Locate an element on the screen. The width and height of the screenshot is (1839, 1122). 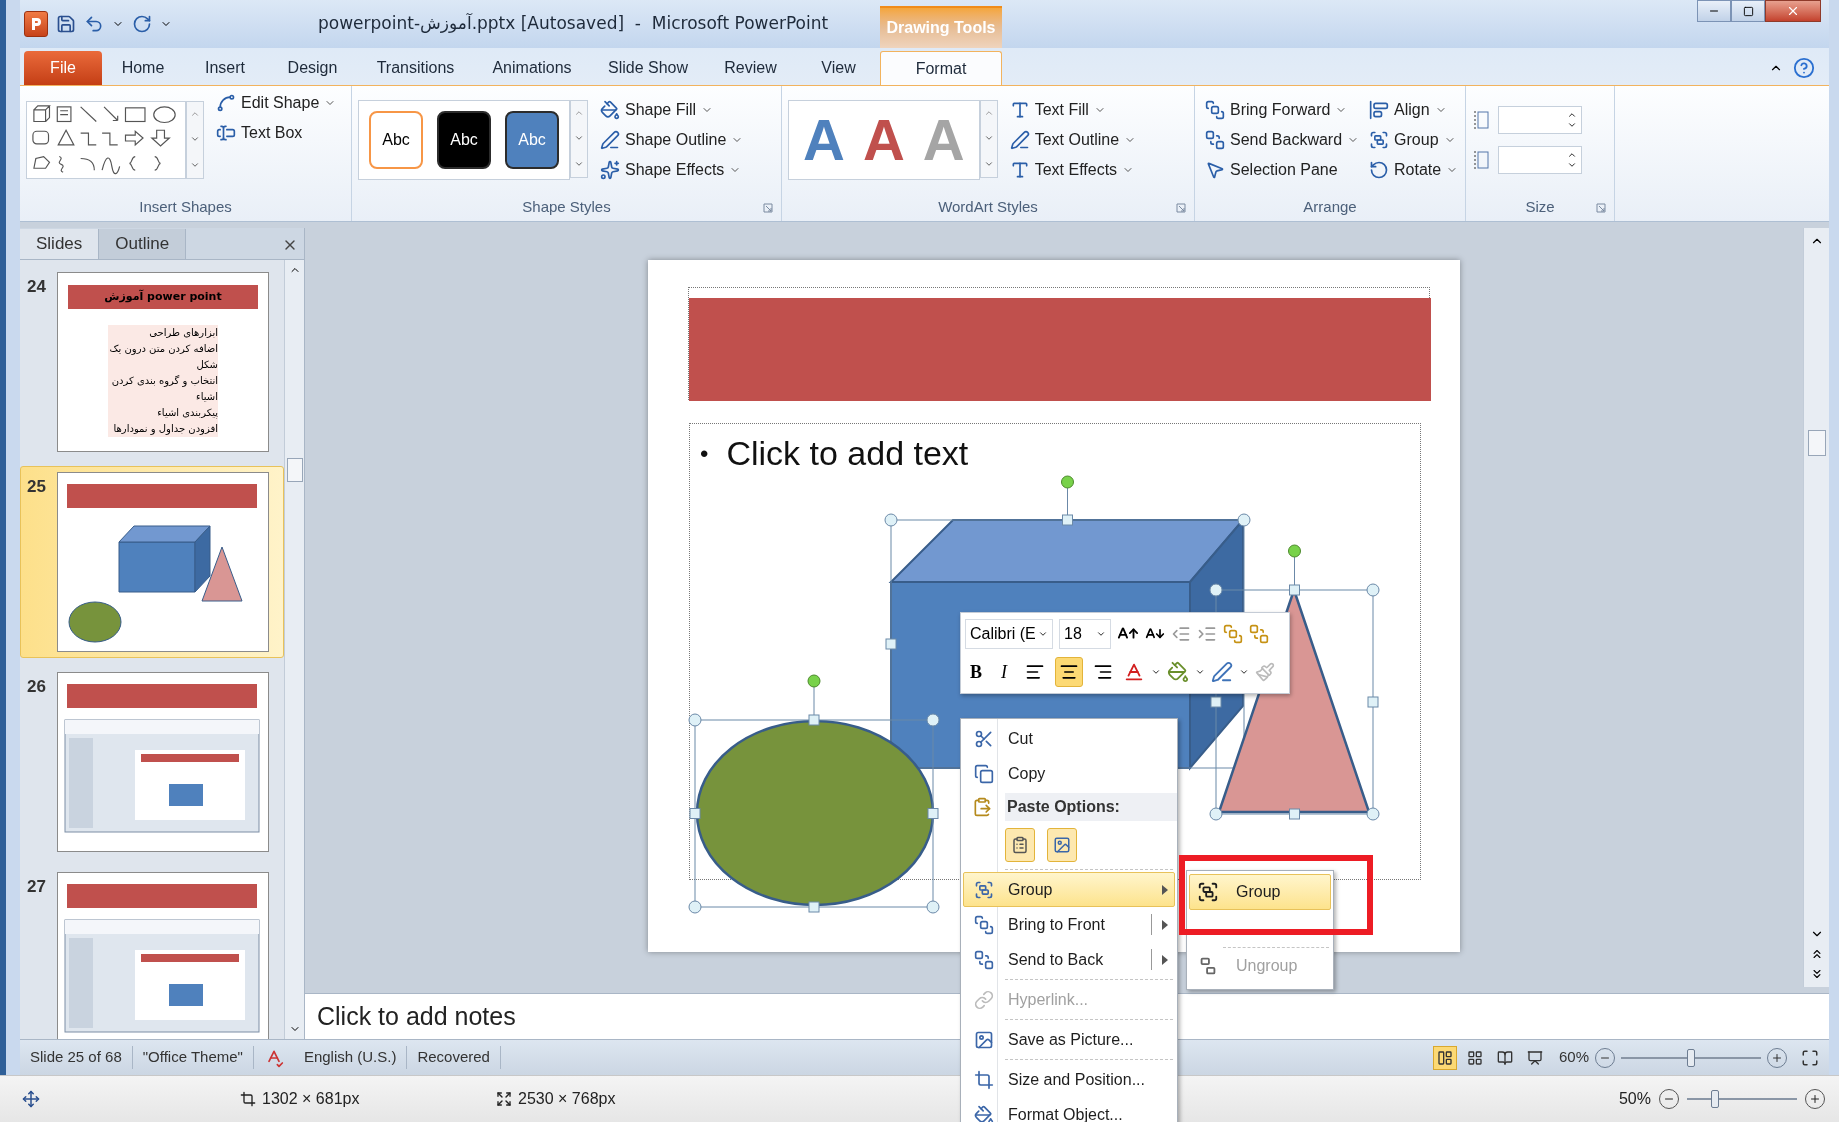
group-label: Arrange is located at coordinates (1330, 206).